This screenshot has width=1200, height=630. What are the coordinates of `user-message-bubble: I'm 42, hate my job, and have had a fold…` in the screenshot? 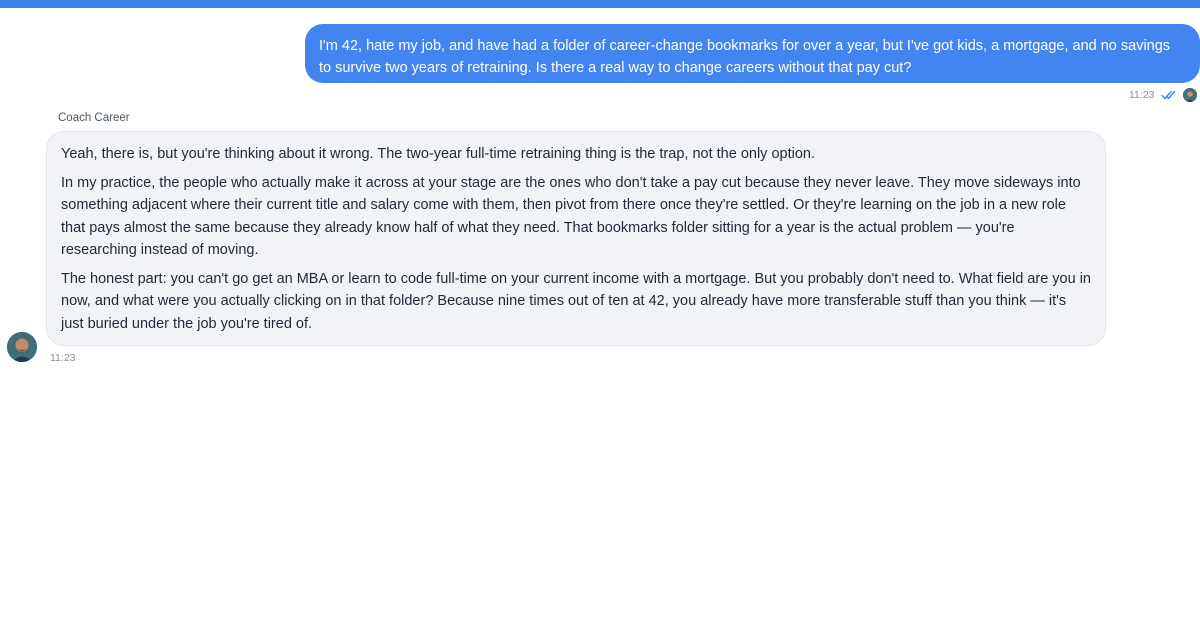 It's located at (752, 53).